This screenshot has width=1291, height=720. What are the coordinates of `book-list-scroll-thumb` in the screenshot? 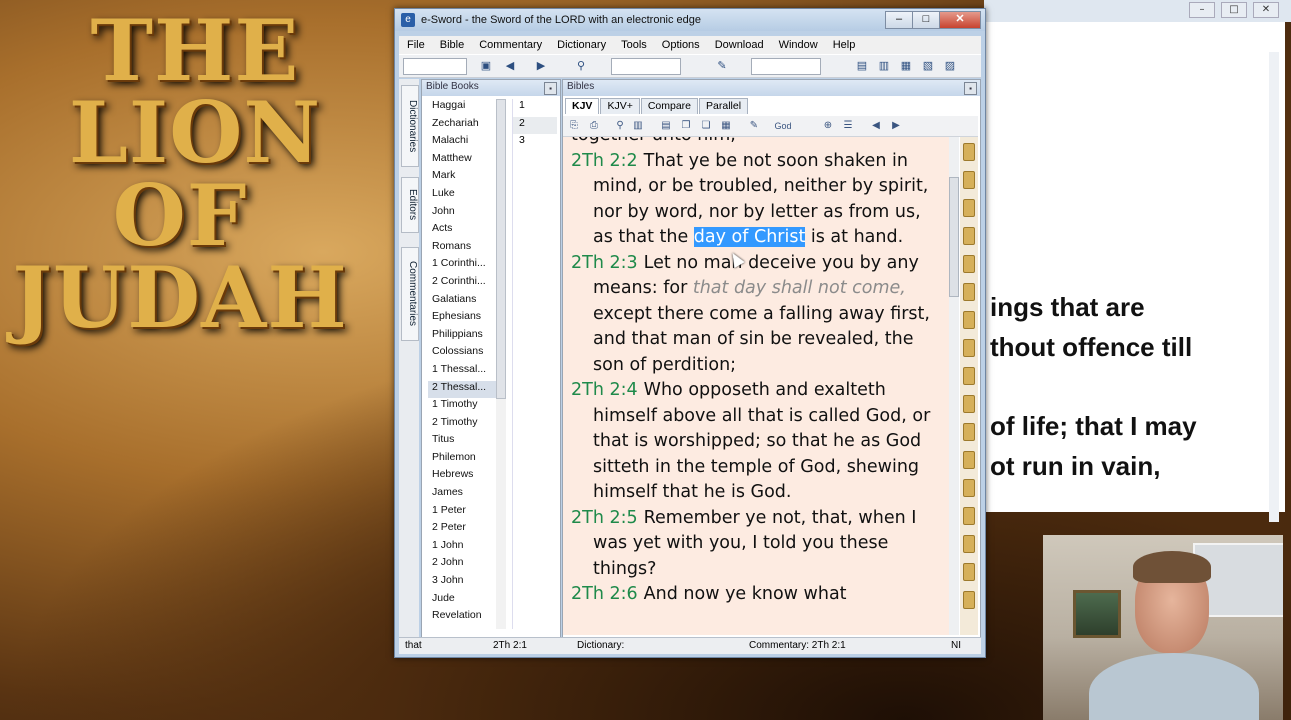 It's located at (501, 249).